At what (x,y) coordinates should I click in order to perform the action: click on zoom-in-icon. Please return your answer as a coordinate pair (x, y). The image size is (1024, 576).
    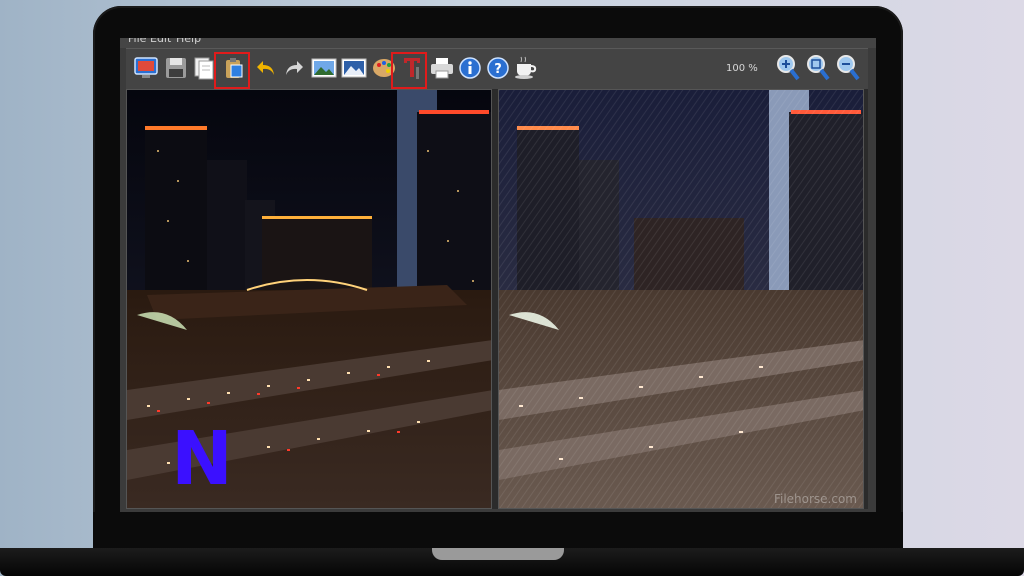
    Looking at the image, I should click on (788, 68).